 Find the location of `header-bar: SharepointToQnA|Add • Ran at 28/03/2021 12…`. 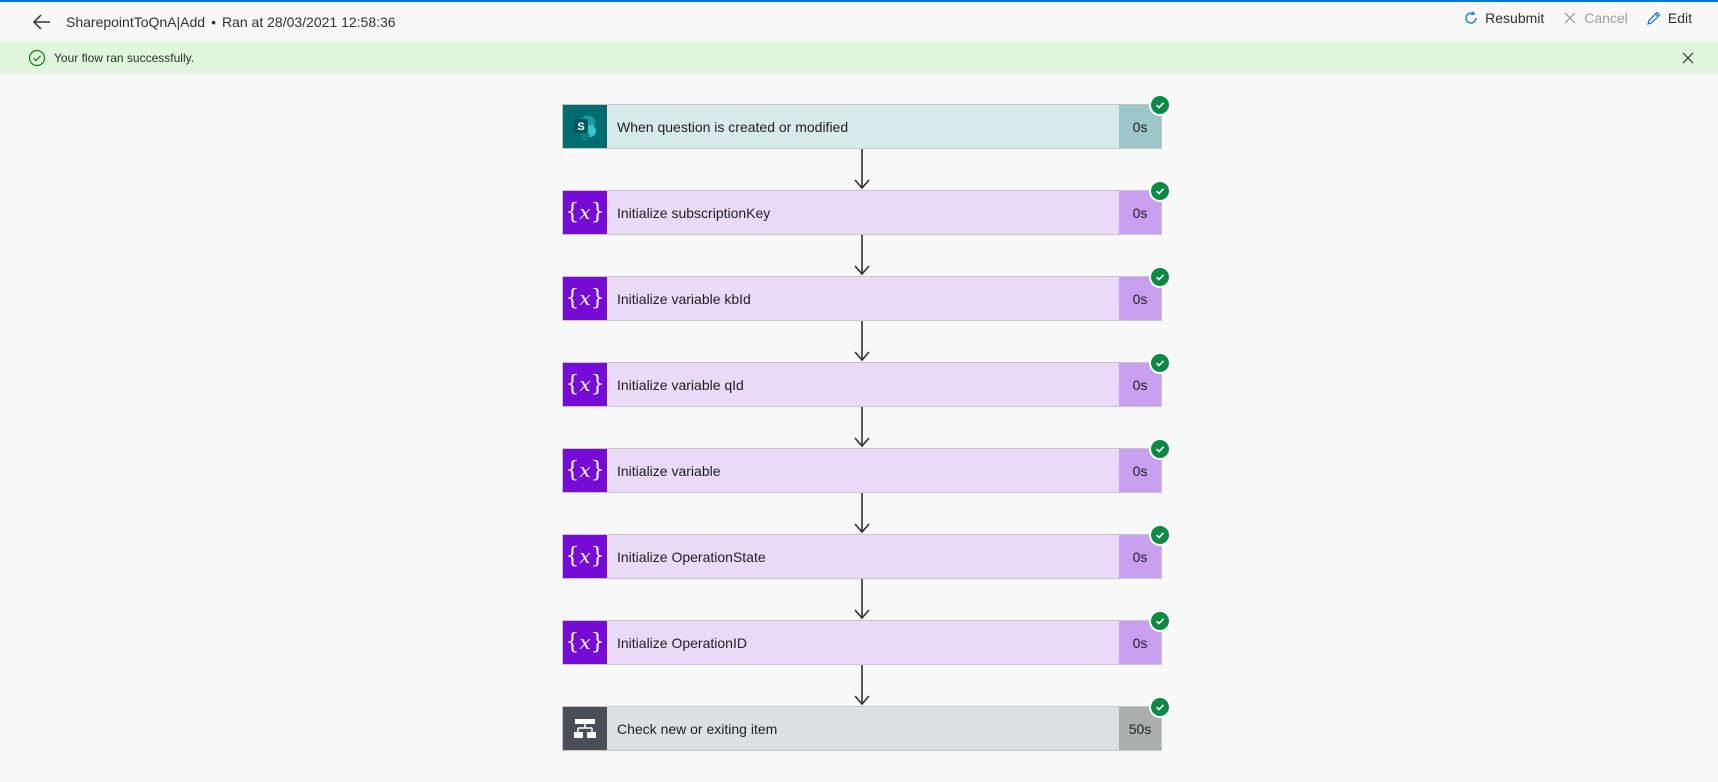

header-bar: SharepointToQnA|Add • Ran at 28/03/2021 12… is located at coordinates (859, 22).